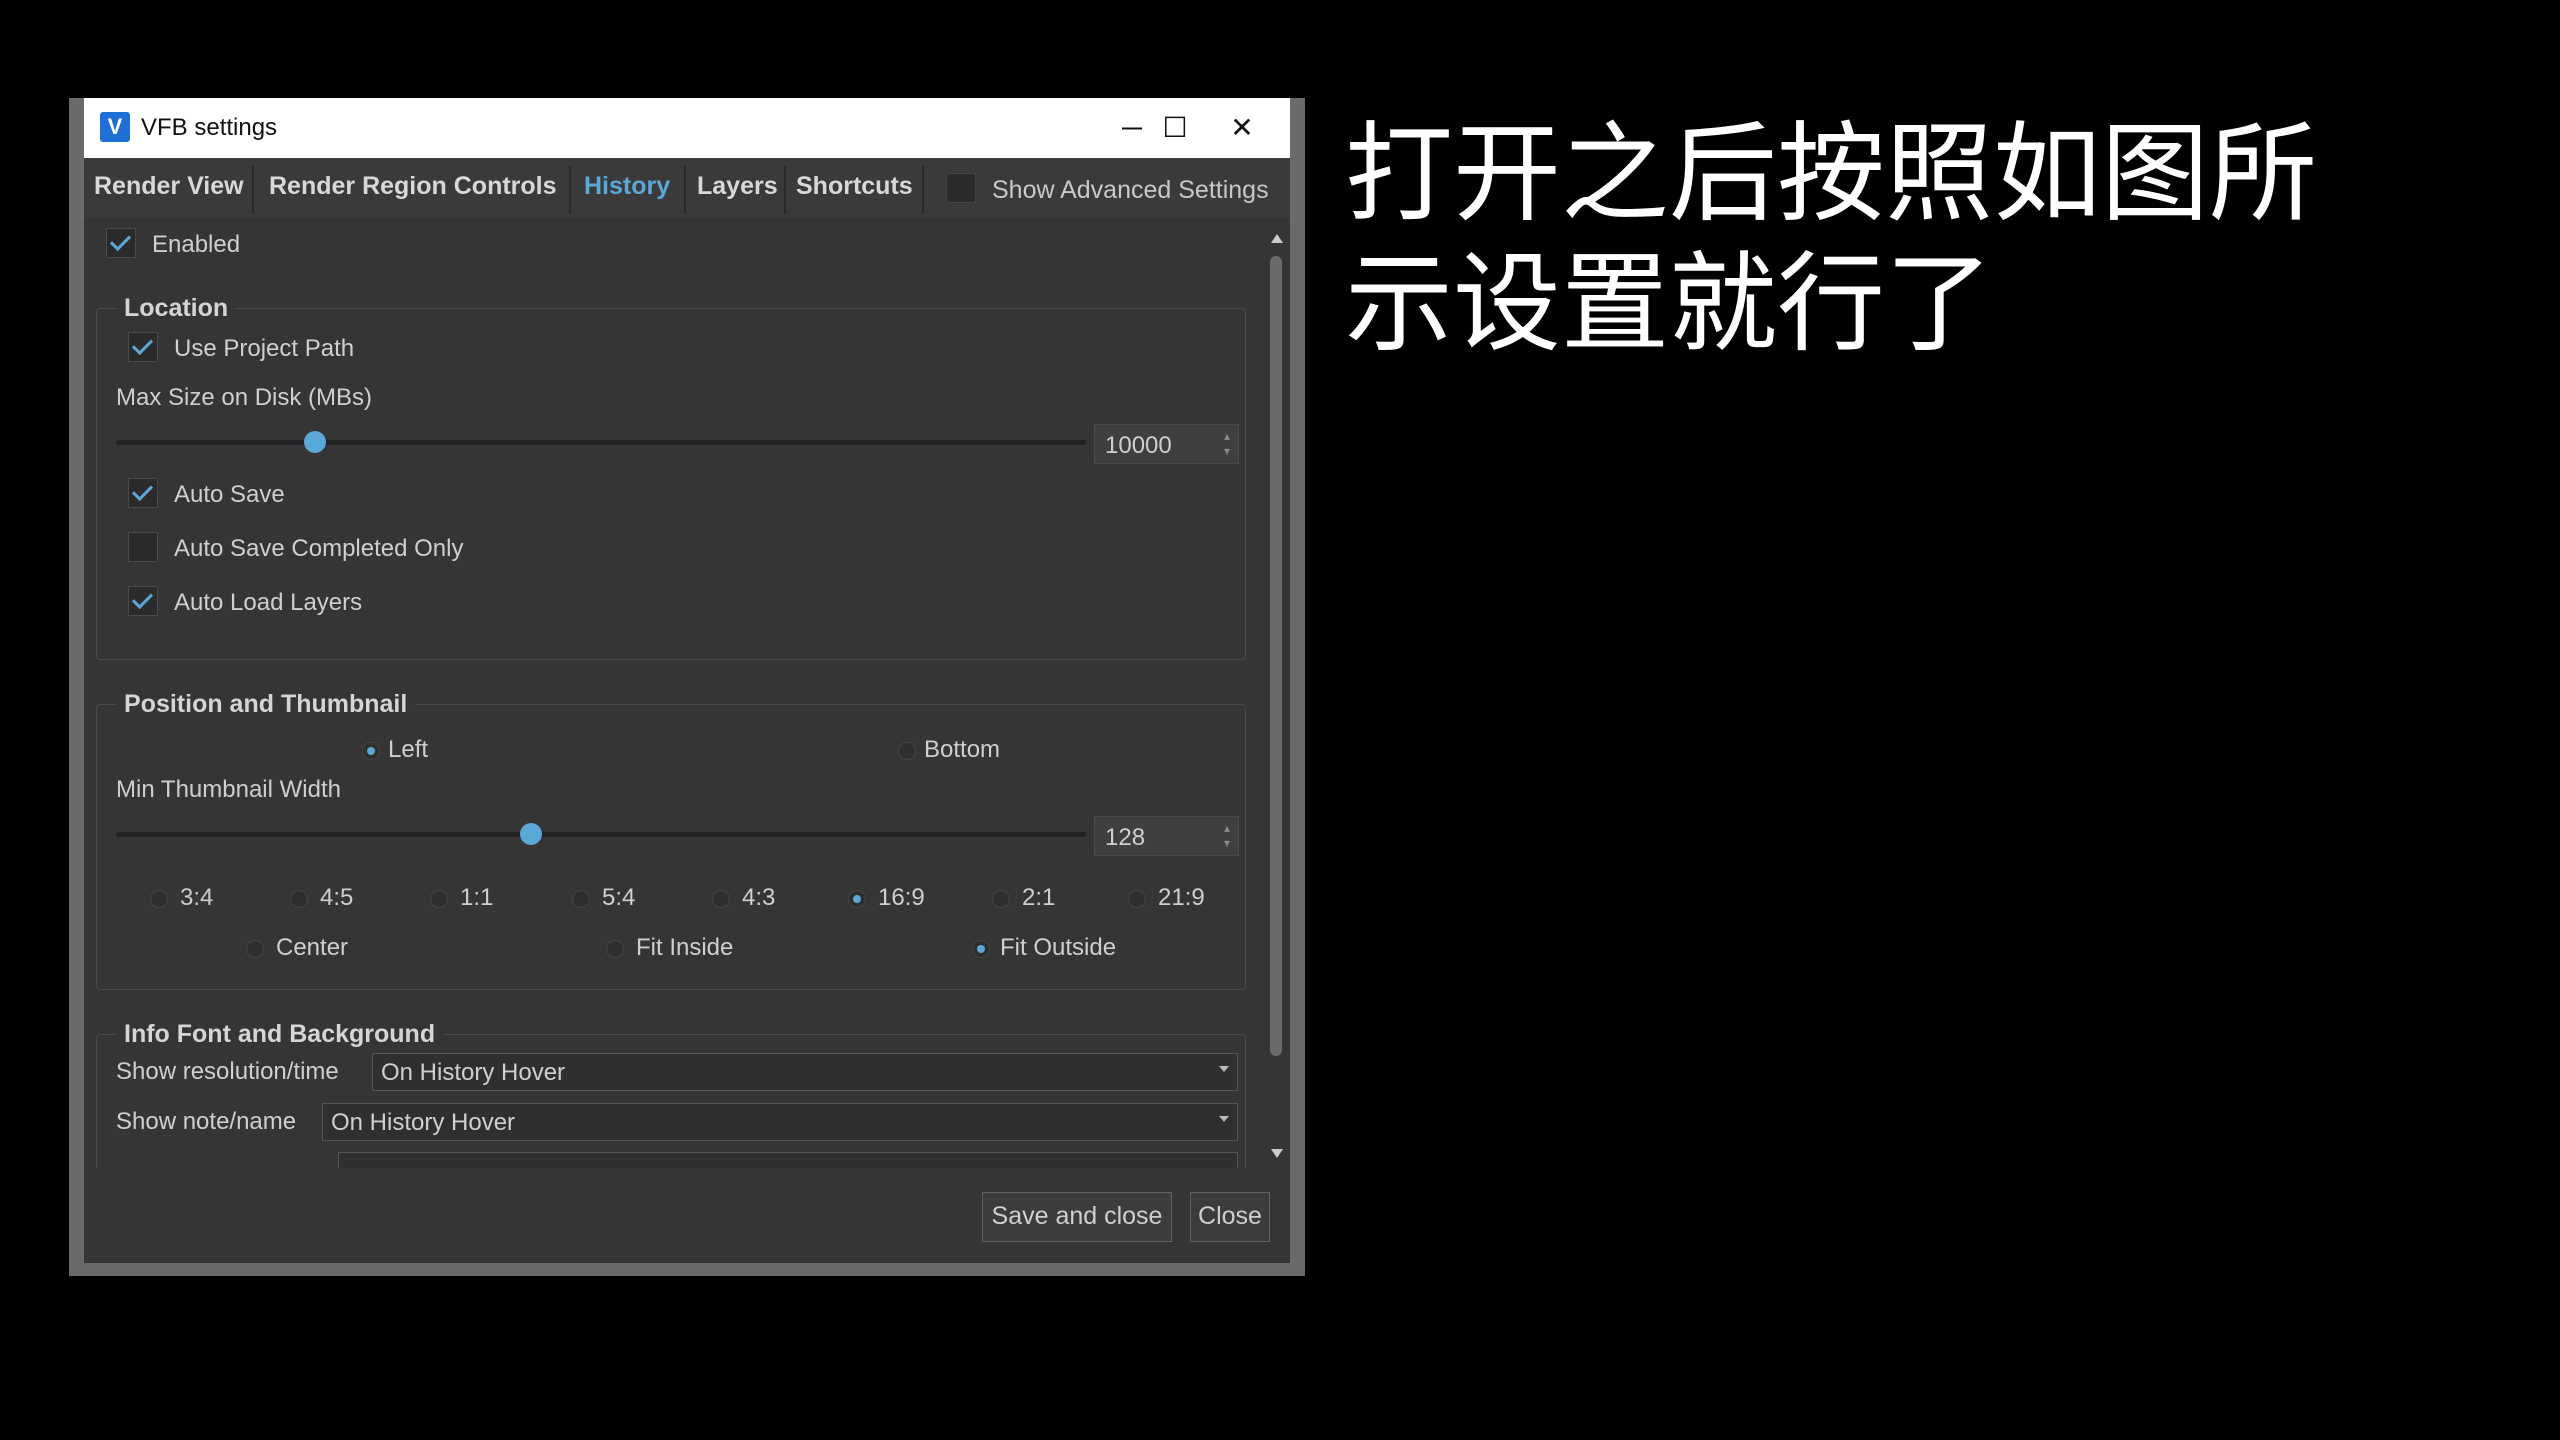 This screenshot has width=2560, height=1440. Describe the element at coordinates (169, 186) in the screenshot. I see `tab-render-view: Render View` at that location.